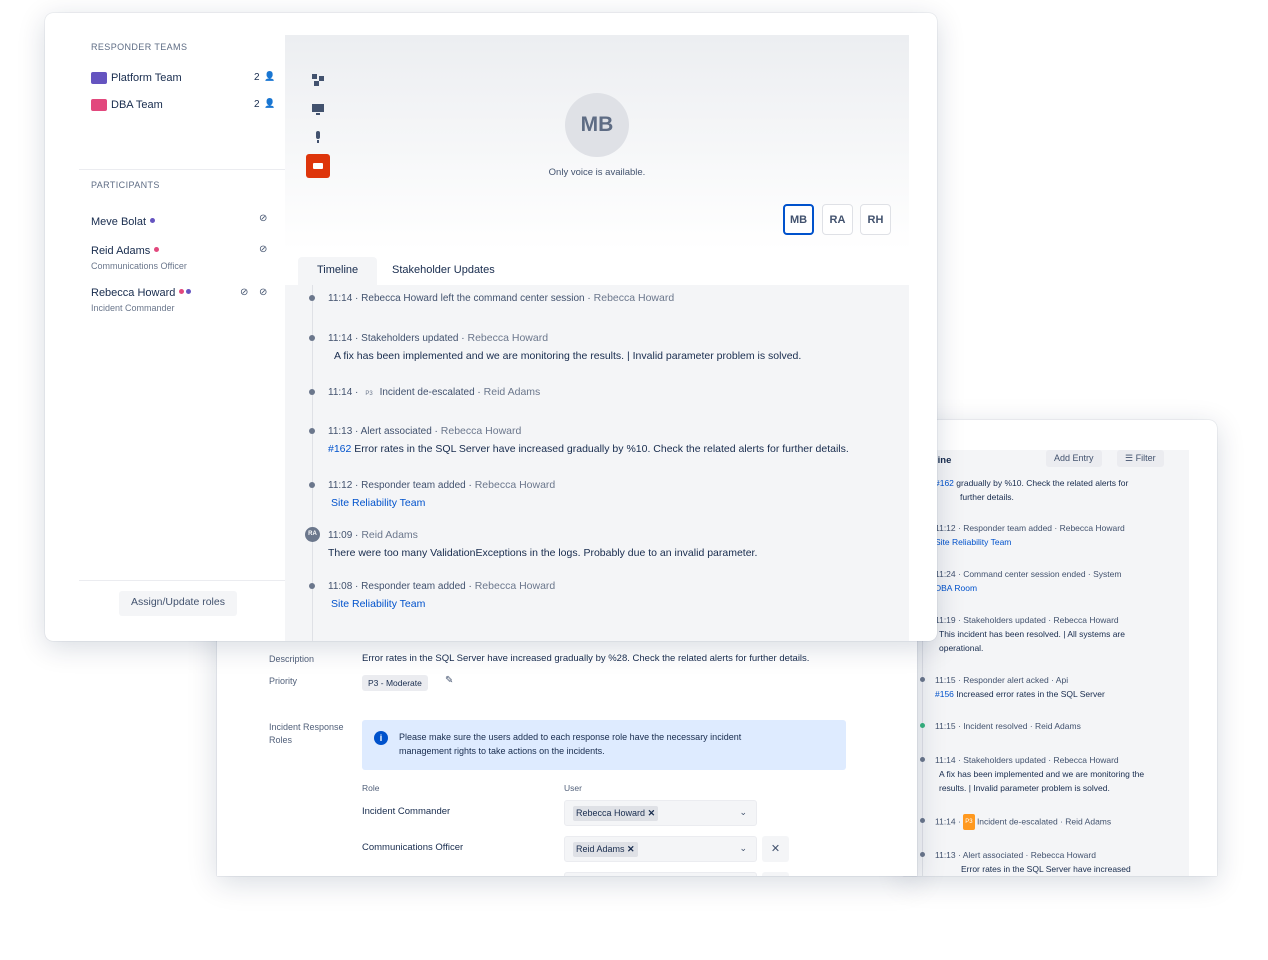  Describe the element at coordinates (306, 727) in the screenshot. I see `roles-label: Incident Response` at that location.